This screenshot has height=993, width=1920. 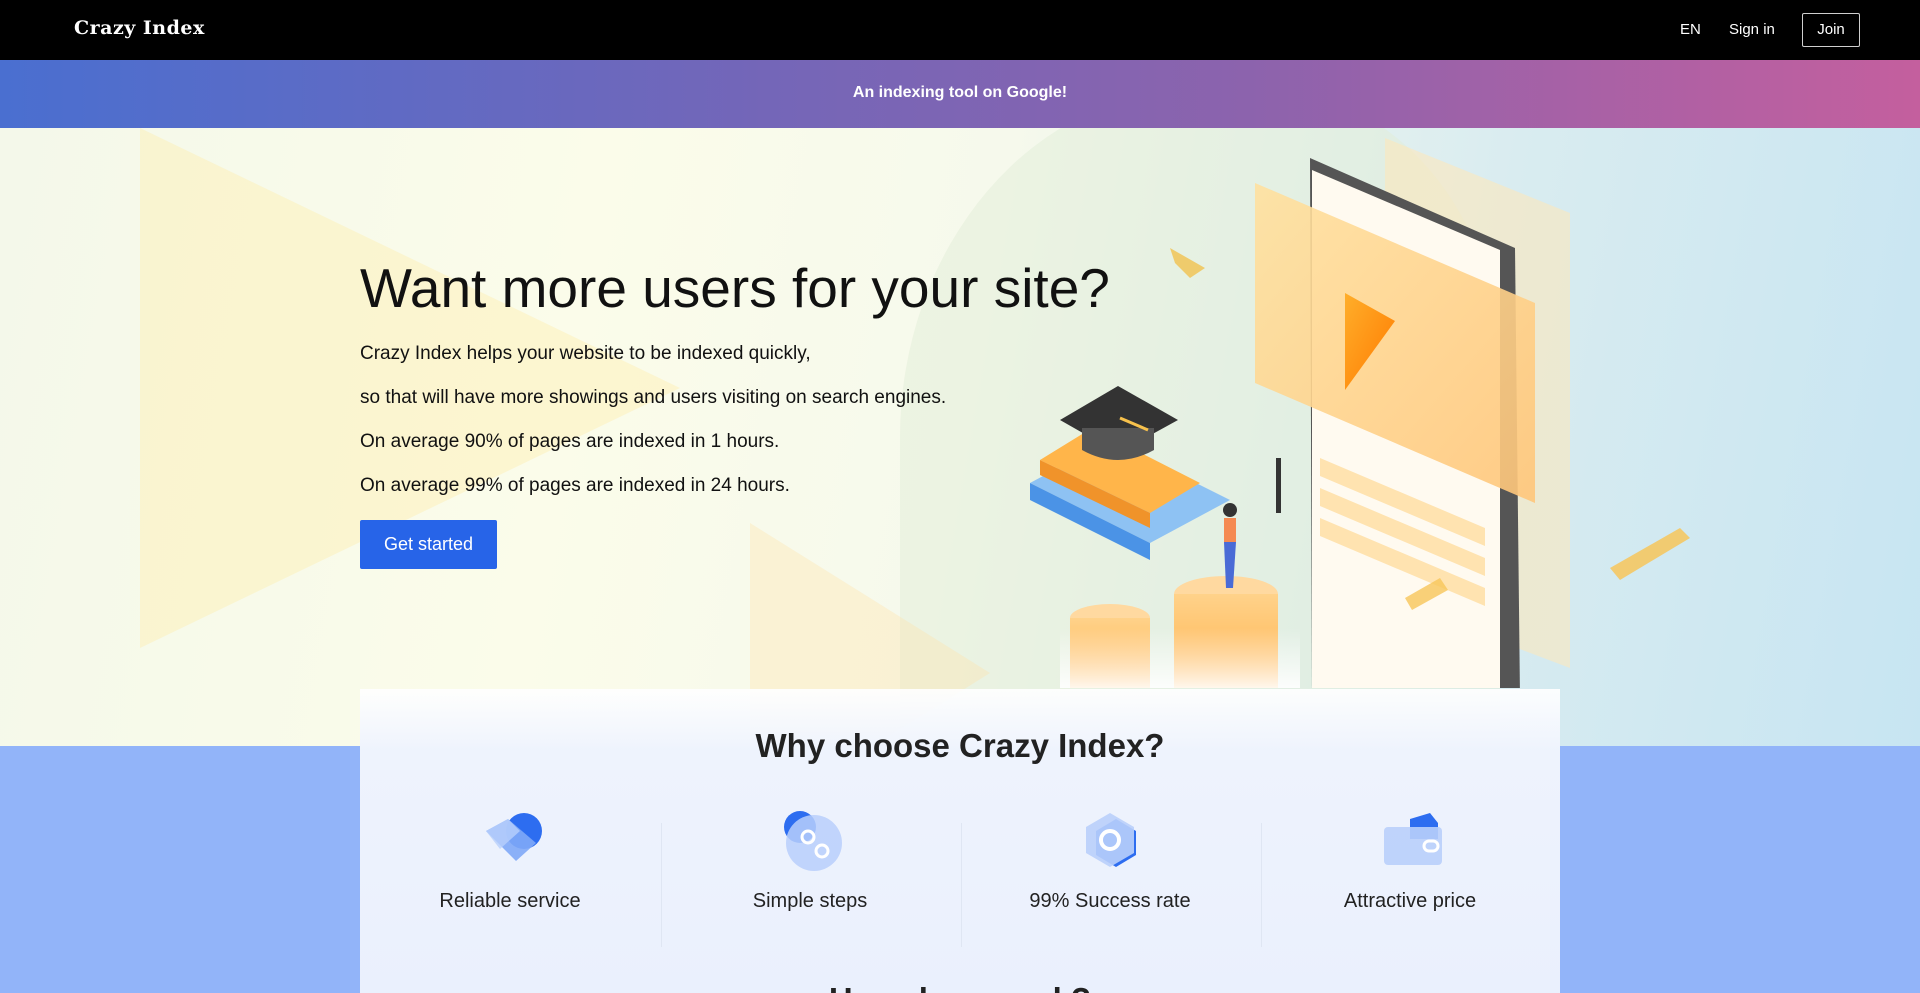 I want to click on steps-icon, so click(x=813, y=841).